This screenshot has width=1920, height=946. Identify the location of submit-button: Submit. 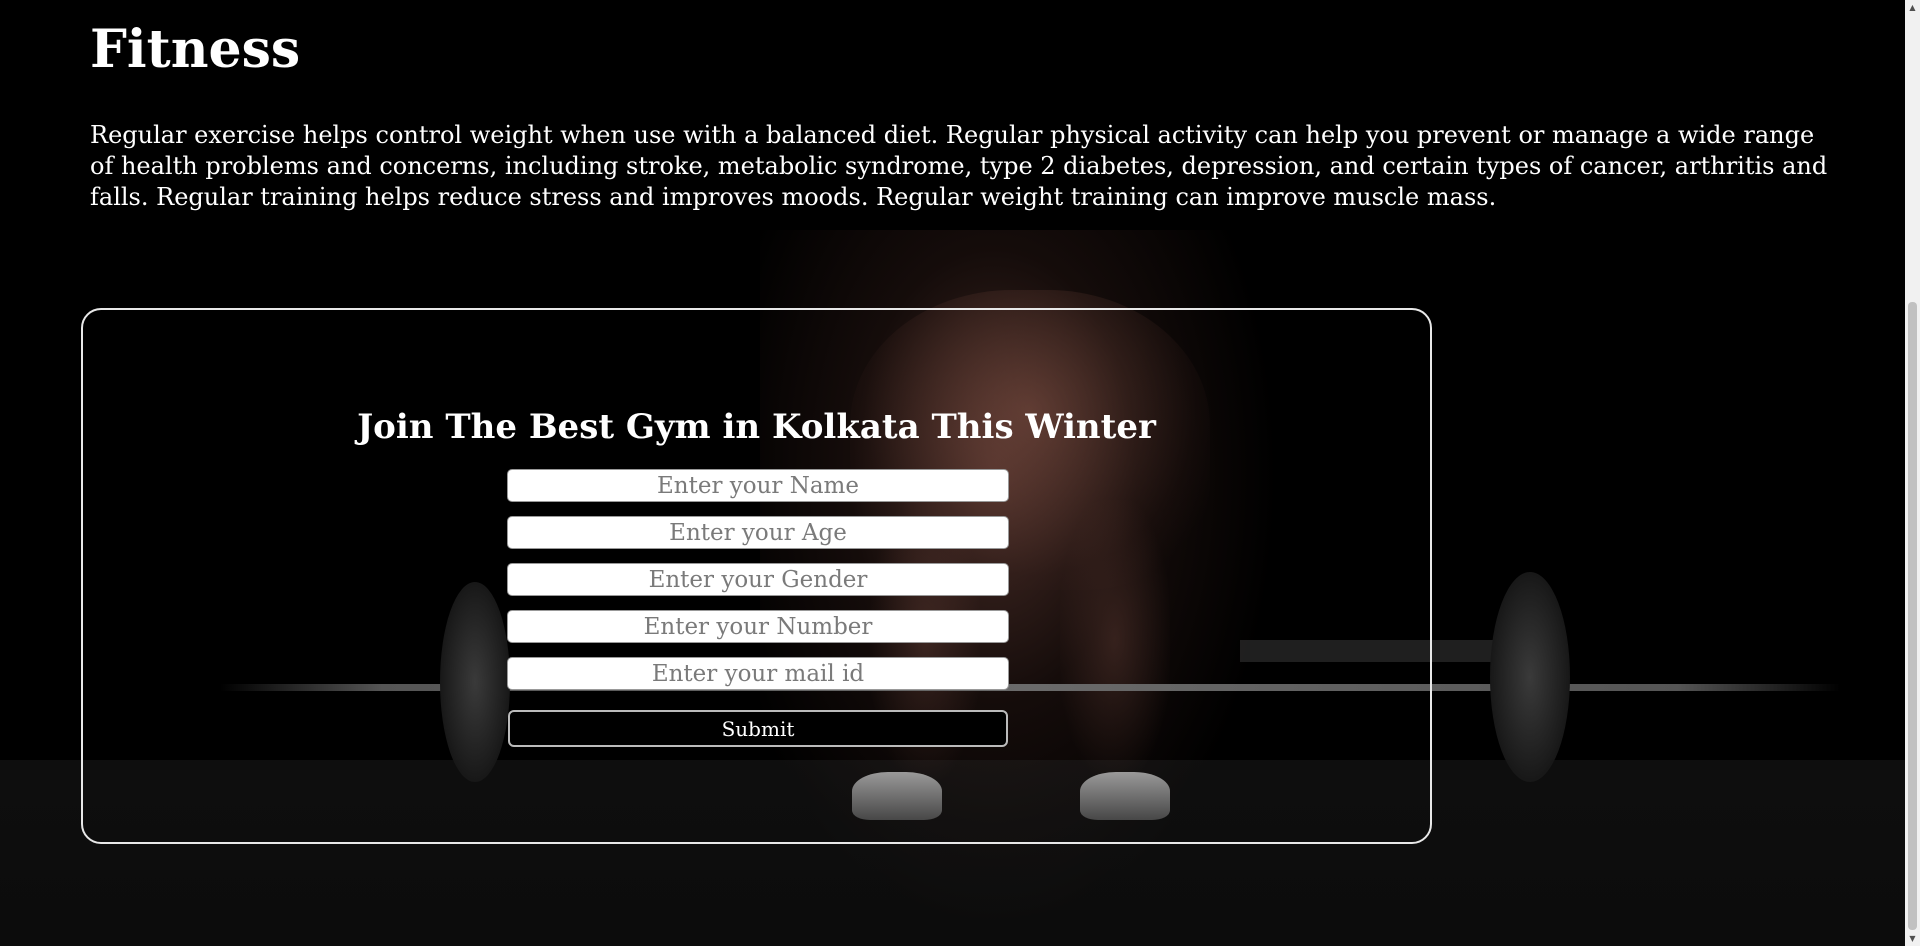
(758, 728).